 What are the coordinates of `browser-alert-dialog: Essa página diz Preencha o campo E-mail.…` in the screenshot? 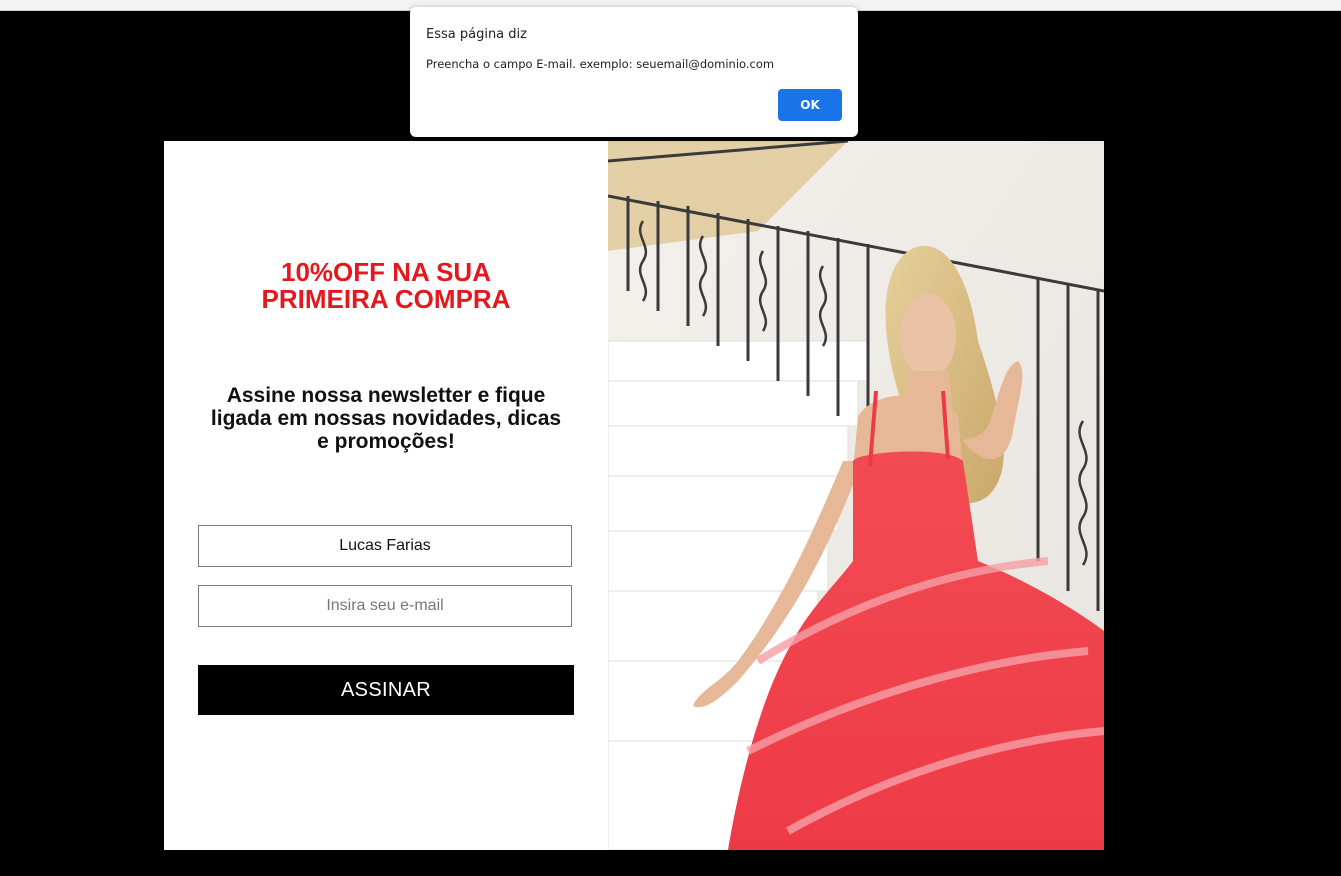 It's located at (634, 72).